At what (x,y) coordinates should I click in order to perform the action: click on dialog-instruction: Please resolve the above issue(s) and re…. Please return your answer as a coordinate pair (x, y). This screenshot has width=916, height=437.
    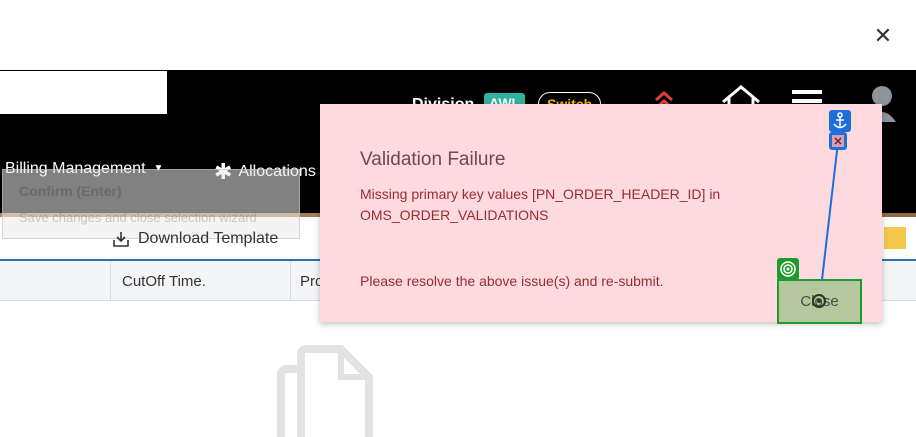
    Looking at the image, I should click on (512, 281).